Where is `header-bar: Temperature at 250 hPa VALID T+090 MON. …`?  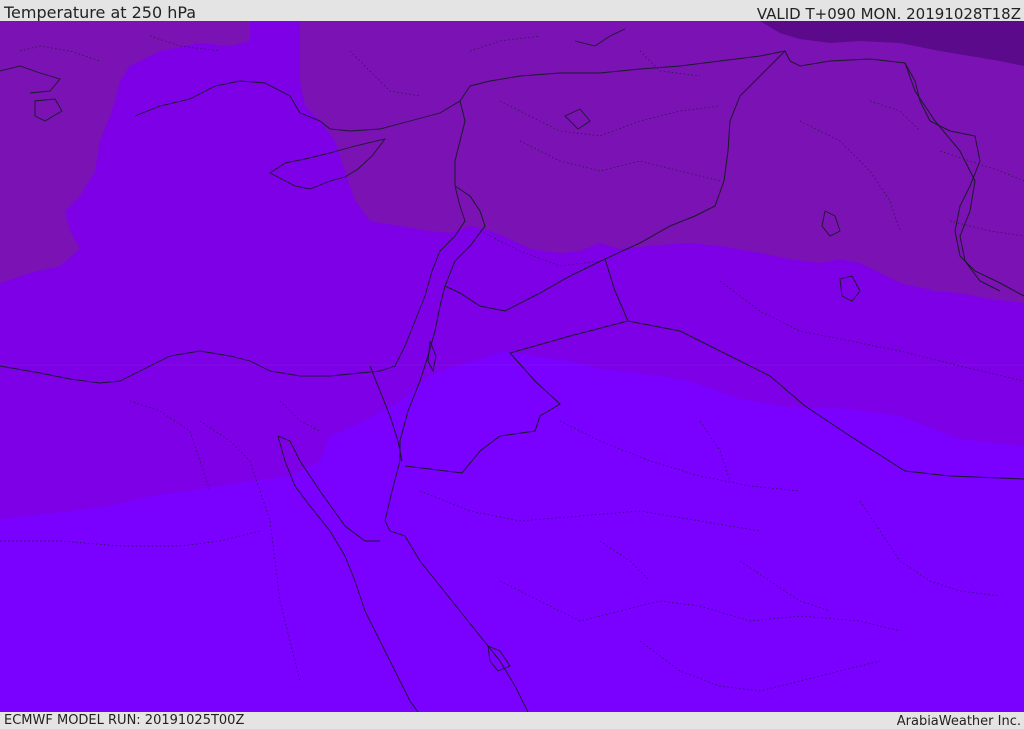
header-bar: Temperature at 250 hPa VALID T+090 MON. … is located at coordinates (512, 11).